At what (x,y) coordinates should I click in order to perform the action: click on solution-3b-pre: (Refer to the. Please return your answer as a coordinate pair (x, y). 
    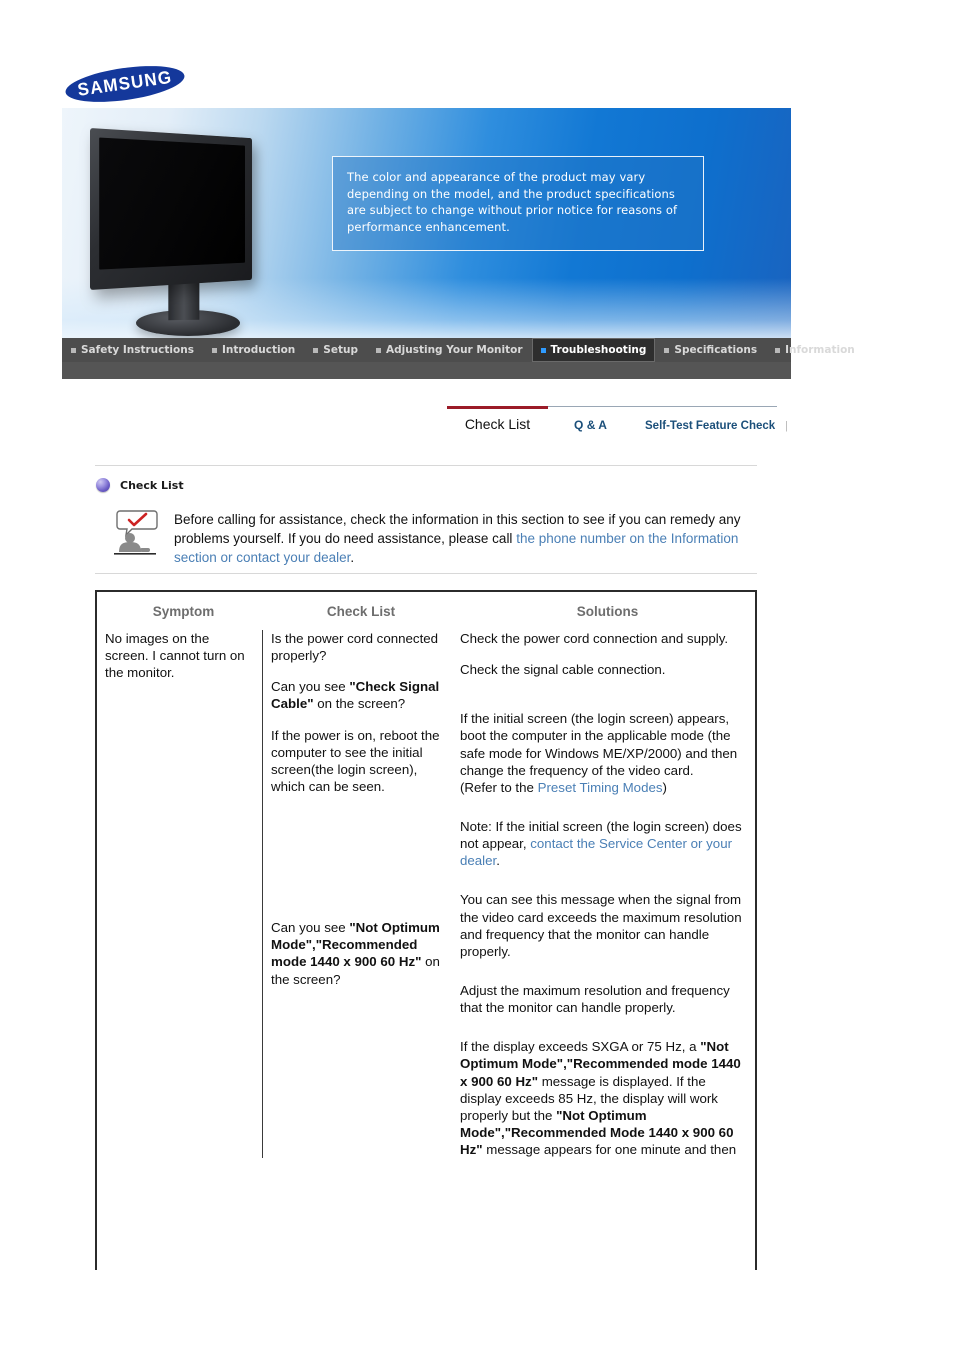
    Looking at the image, I should click on (499, 787).